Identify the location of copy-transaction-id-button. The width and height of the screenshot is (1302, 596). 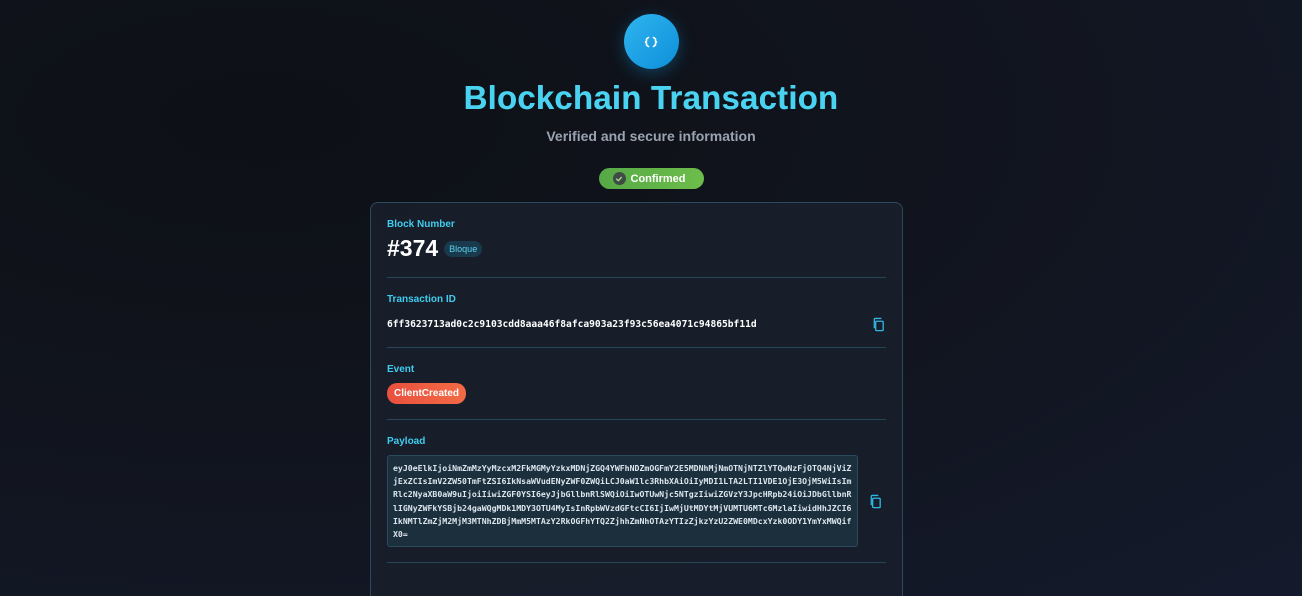
(878, 324).